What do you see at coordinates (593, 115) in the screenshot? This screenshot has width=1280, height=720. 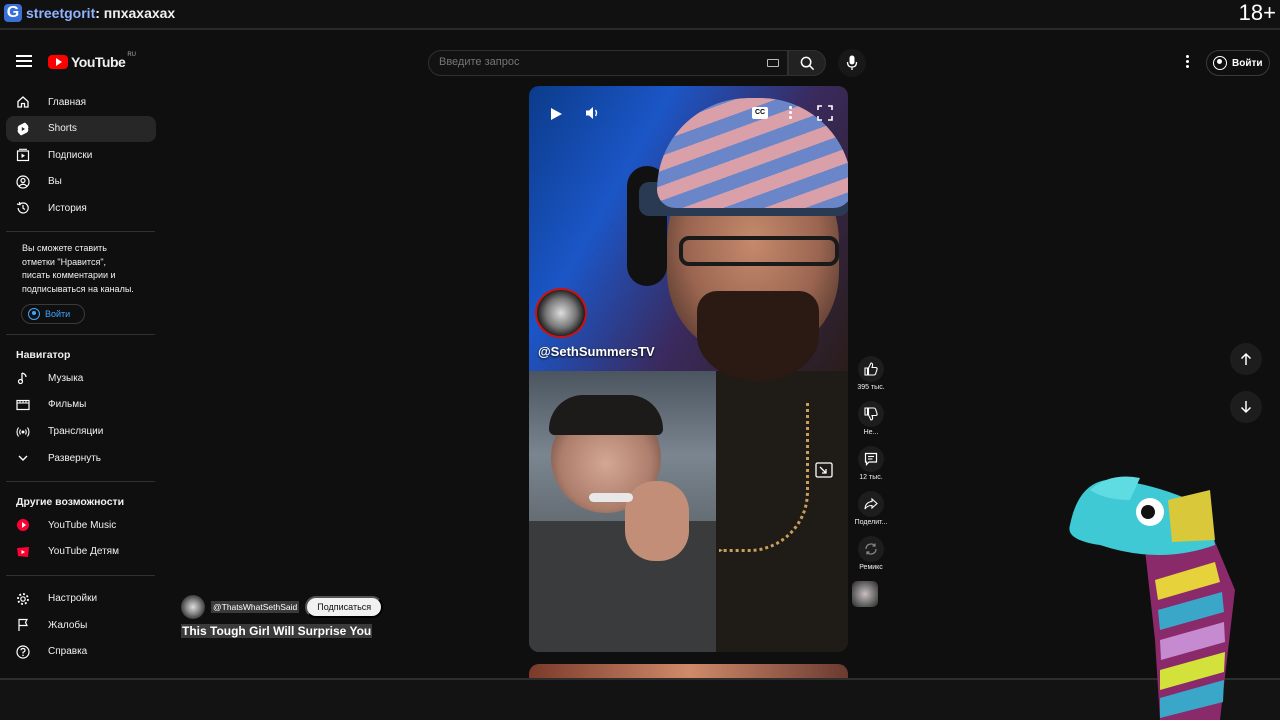 I see `volume-icon` at bounding box center [593, 115].